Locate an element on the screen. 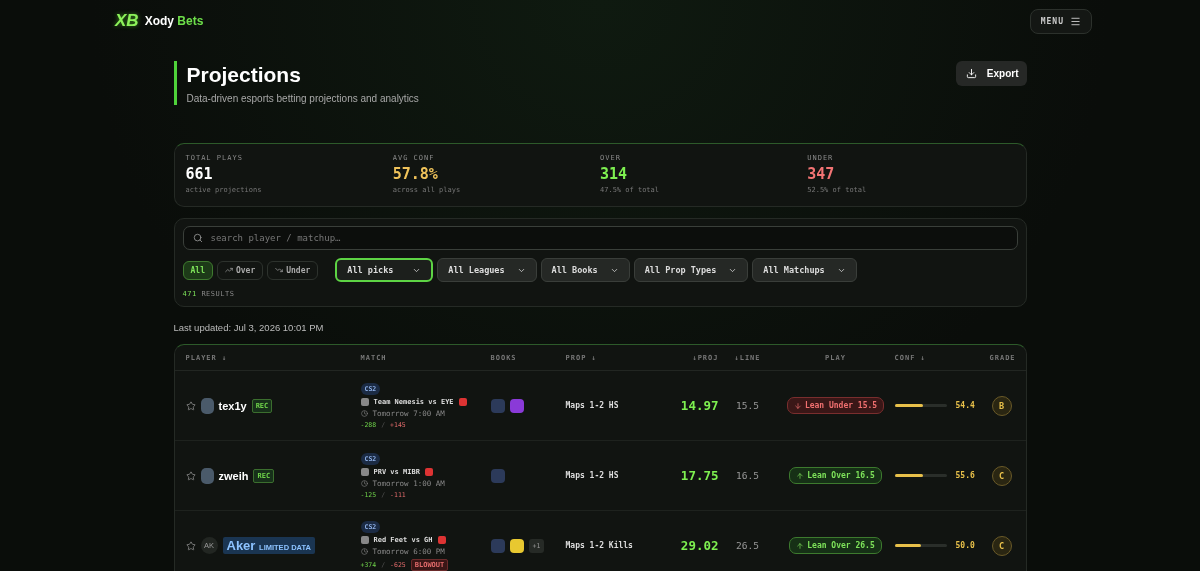 The height and width of the screenshot is (571, 1200). menu-button: MENU is located at coordinates (1060, 21).